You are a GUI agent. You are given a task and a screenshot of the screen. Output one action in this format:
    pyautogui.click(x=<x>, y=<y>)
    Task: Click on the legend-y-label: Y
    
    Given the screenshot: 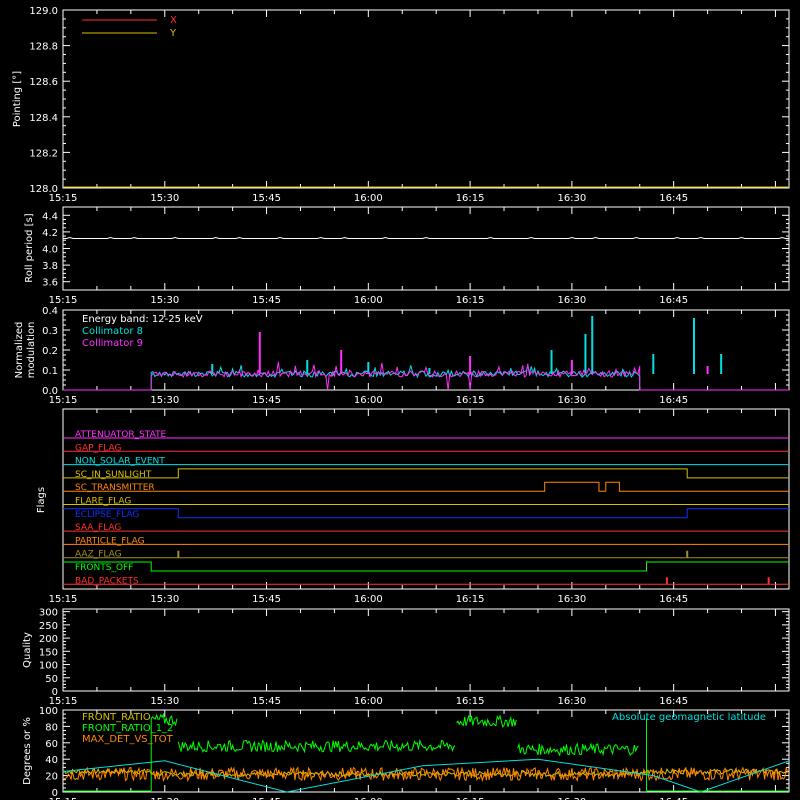 What is the action you would take?
    pyautogui.click(x=173, y=33)
    